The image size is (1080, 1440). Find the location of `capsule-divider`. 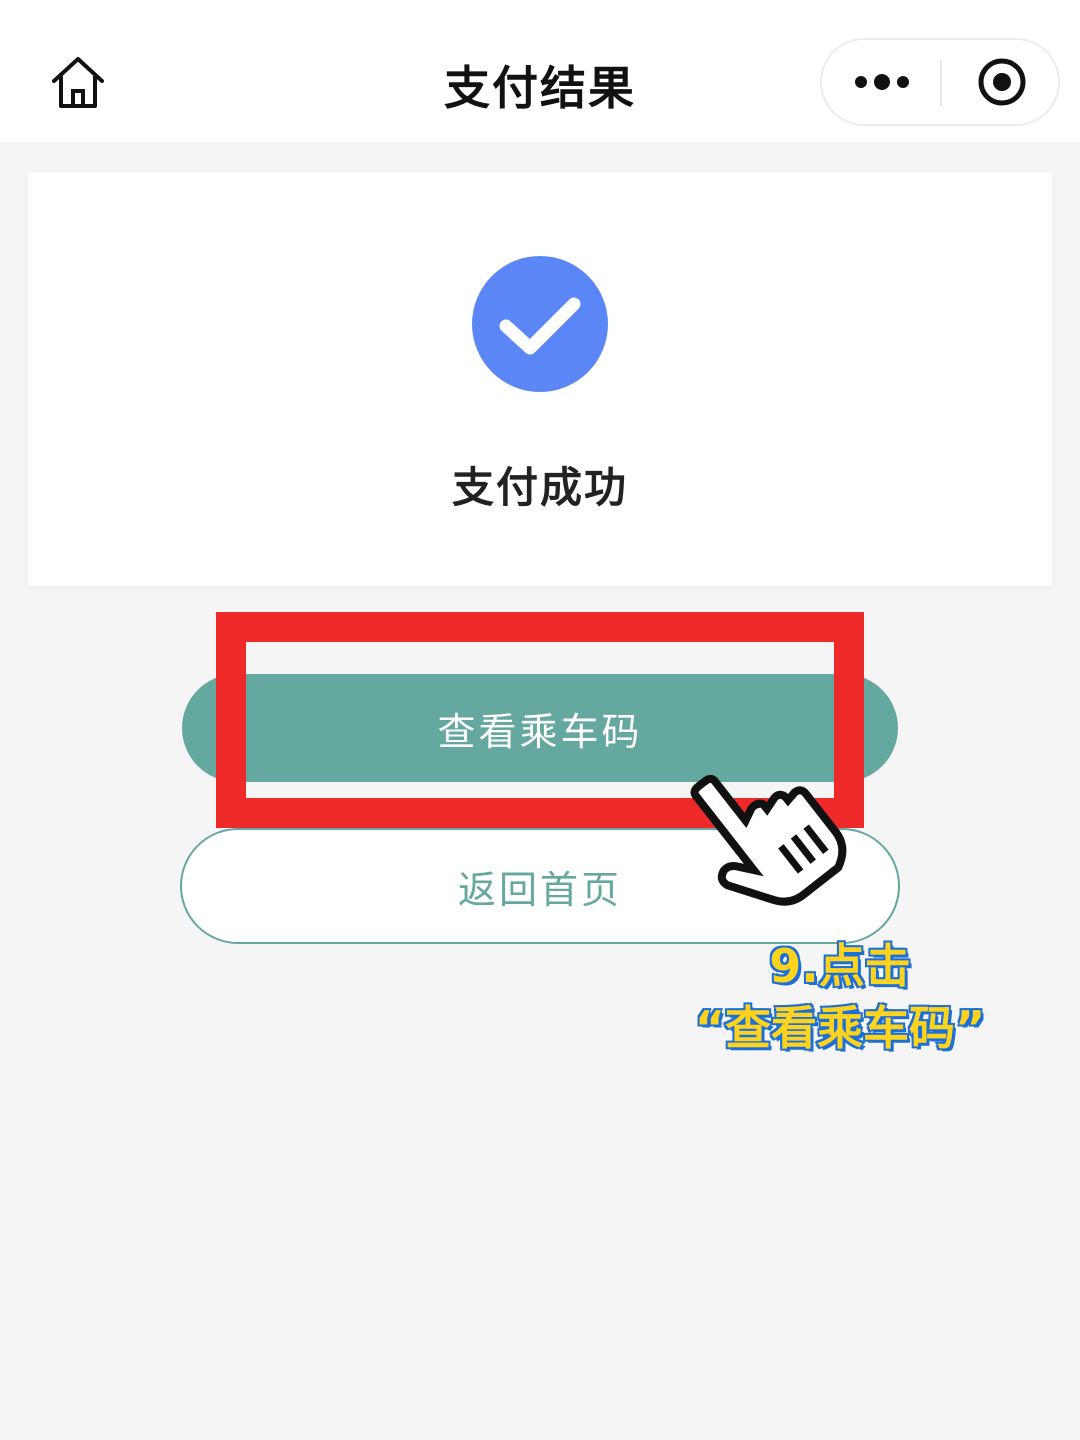

capsule-divider is located at coordinates (941, 83).